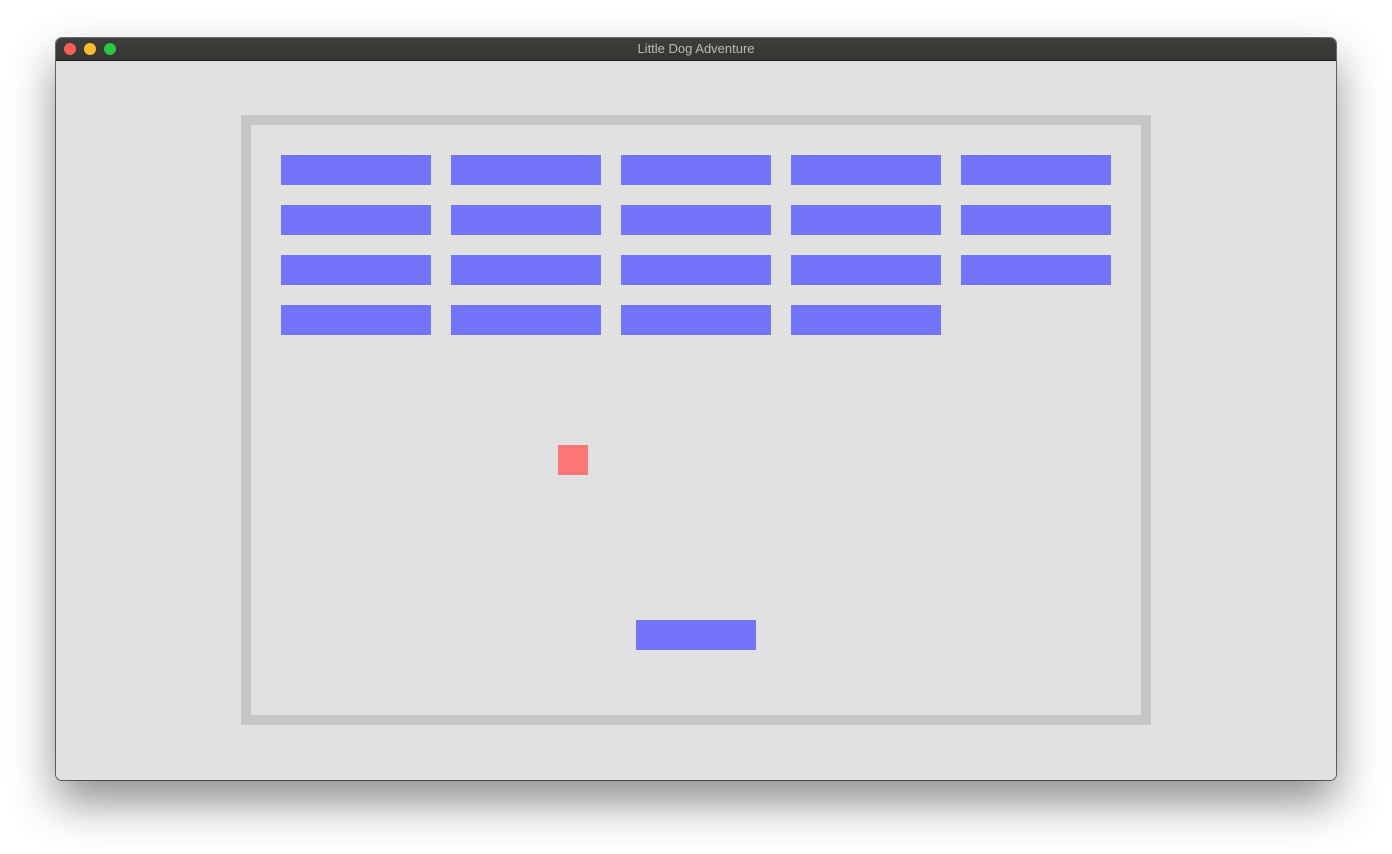 This screenshot has width=1392, height=854. What do you see at coordinates (573, 460) in the screenshot?
I see `ball` at bounding box center [573, 460].